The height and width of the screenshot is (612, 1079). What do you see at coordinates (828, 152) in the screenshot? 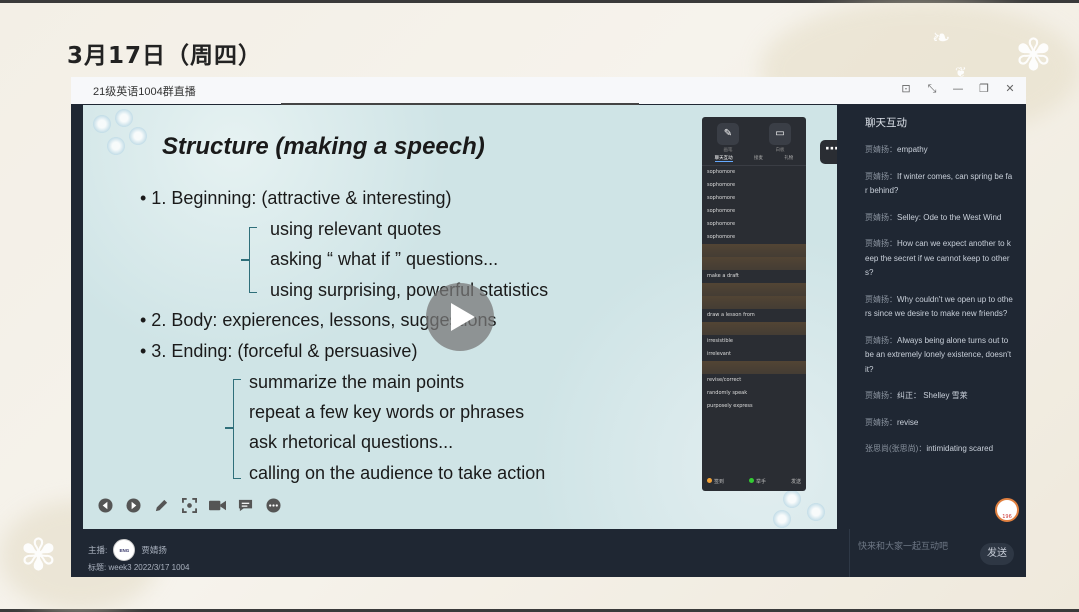
I see `more-options-button: ⋯` at bounding box center [828, 152].